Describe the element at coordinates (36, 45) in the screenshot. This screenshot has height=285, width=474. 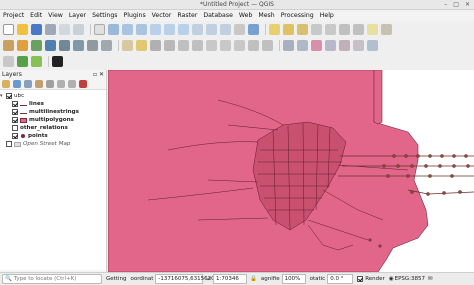
I see `add-raster-layer-icon` at that location.